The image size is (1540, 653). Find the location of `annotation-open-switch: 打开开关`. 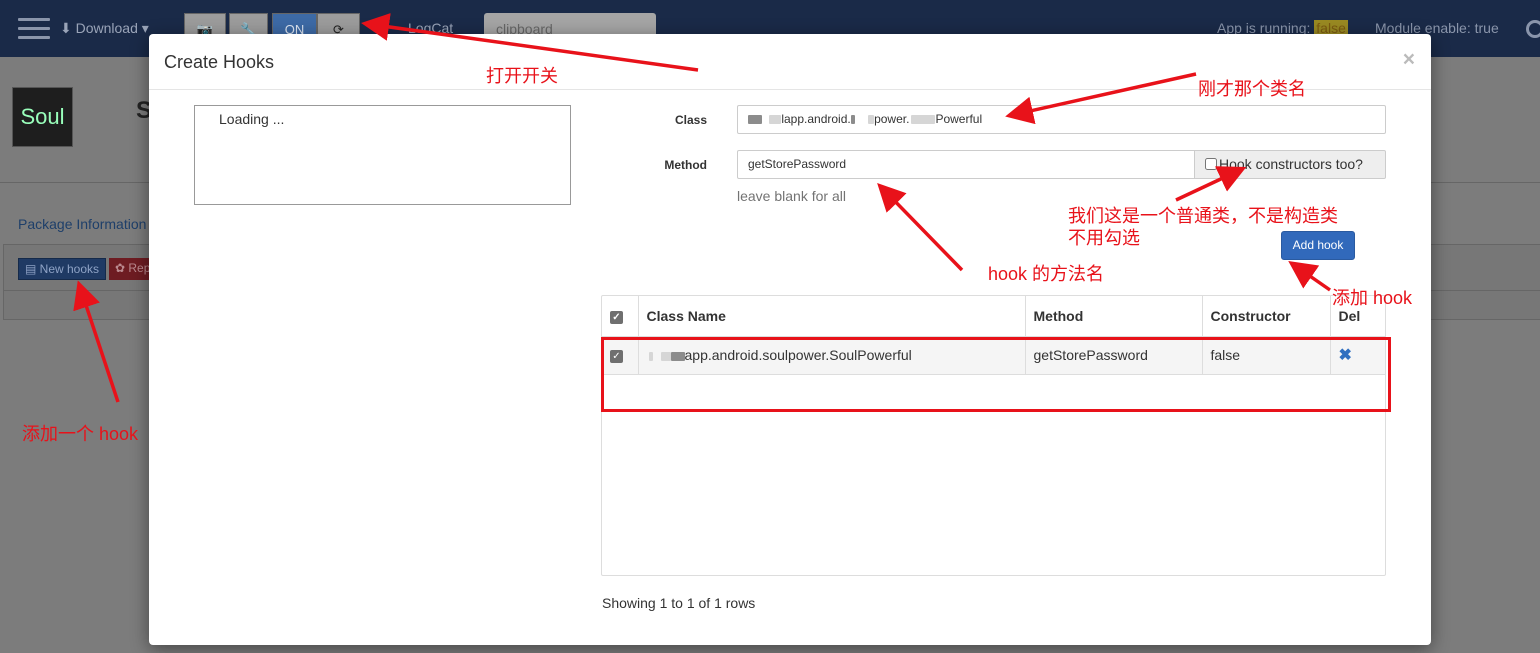

annotation-open-switch: 打开开关 is located at coordinates (522, 76).